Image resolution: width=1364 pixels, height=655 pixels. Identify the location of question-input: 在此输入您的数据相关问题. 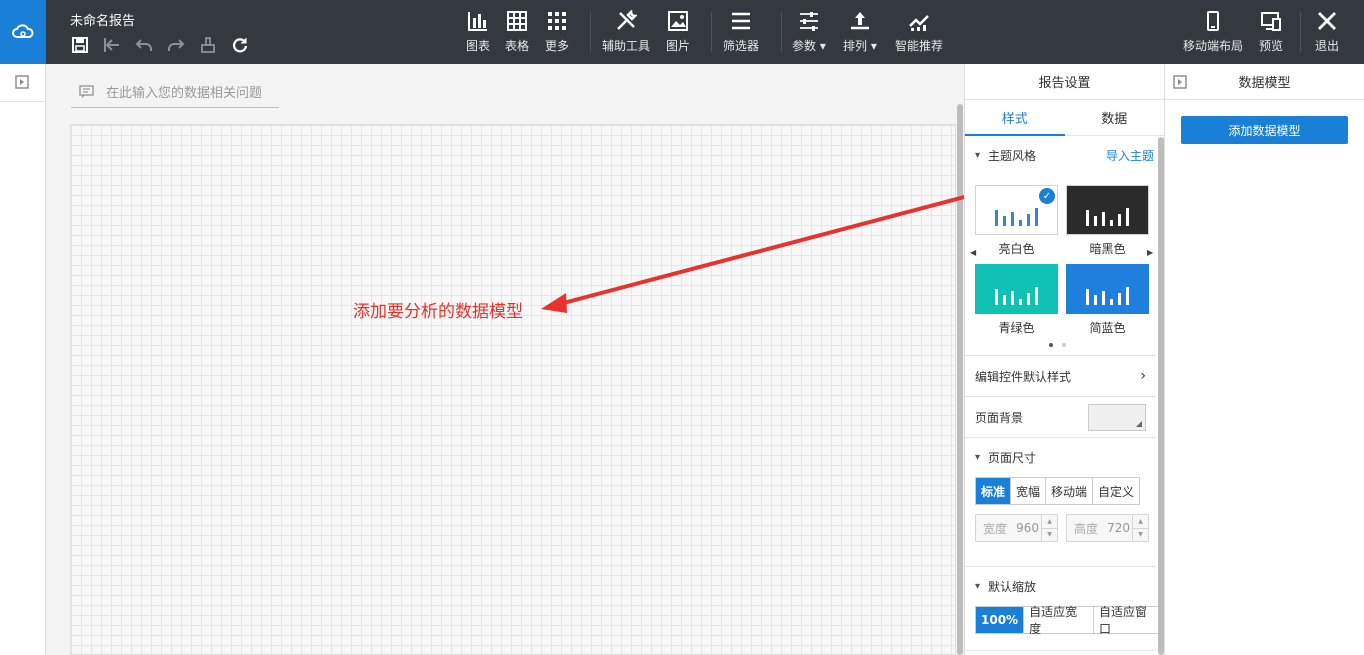
(175, 92).